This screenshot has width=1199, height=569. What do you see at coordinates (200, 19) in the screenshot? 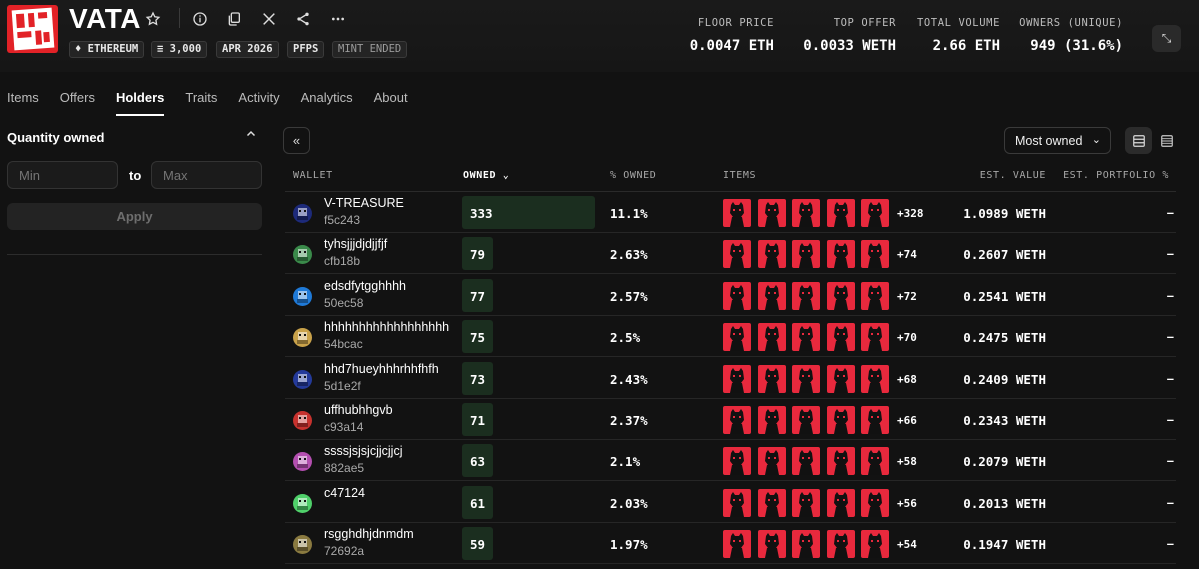
I see `info-icon` at bounding box center [200, 19].